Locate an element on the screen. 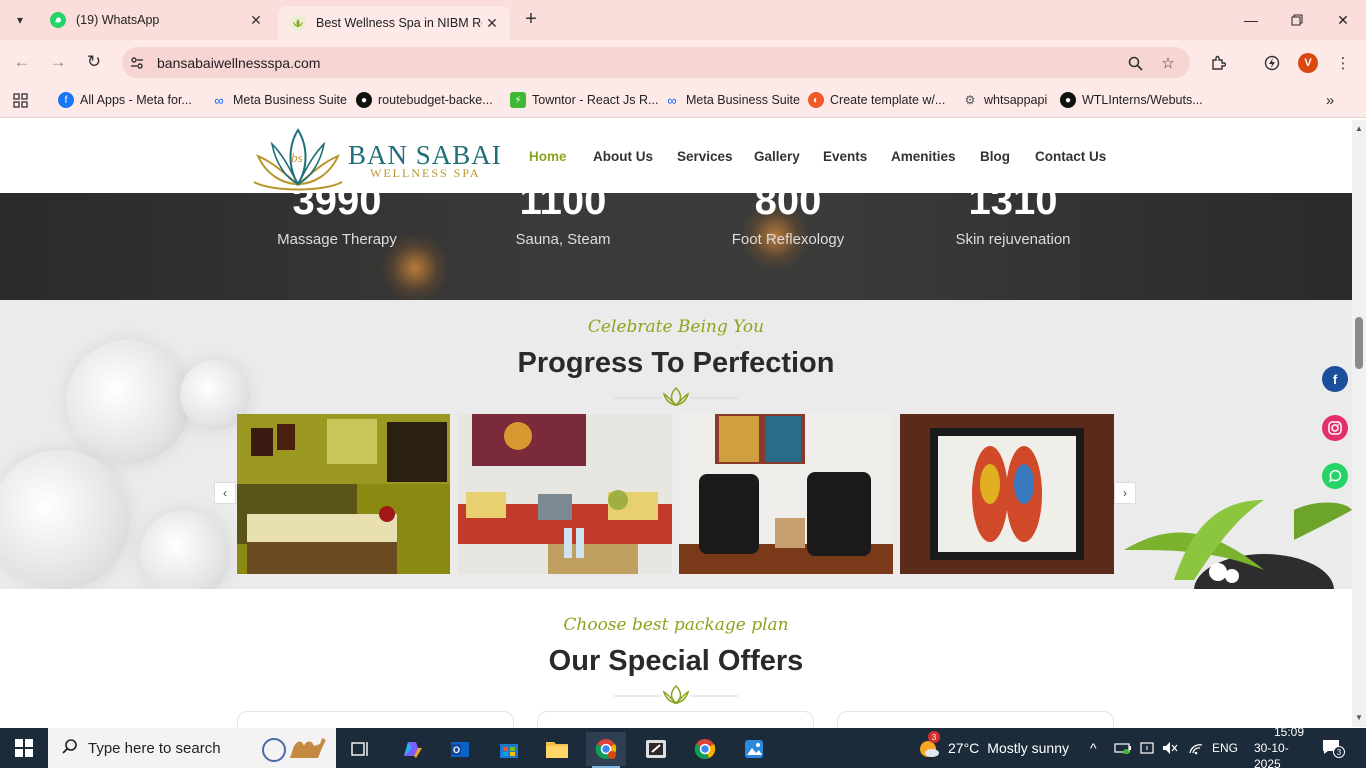 The image size is (1366, 772). tab-search-menu-button: ▾ is located at coordinates (20, 20).